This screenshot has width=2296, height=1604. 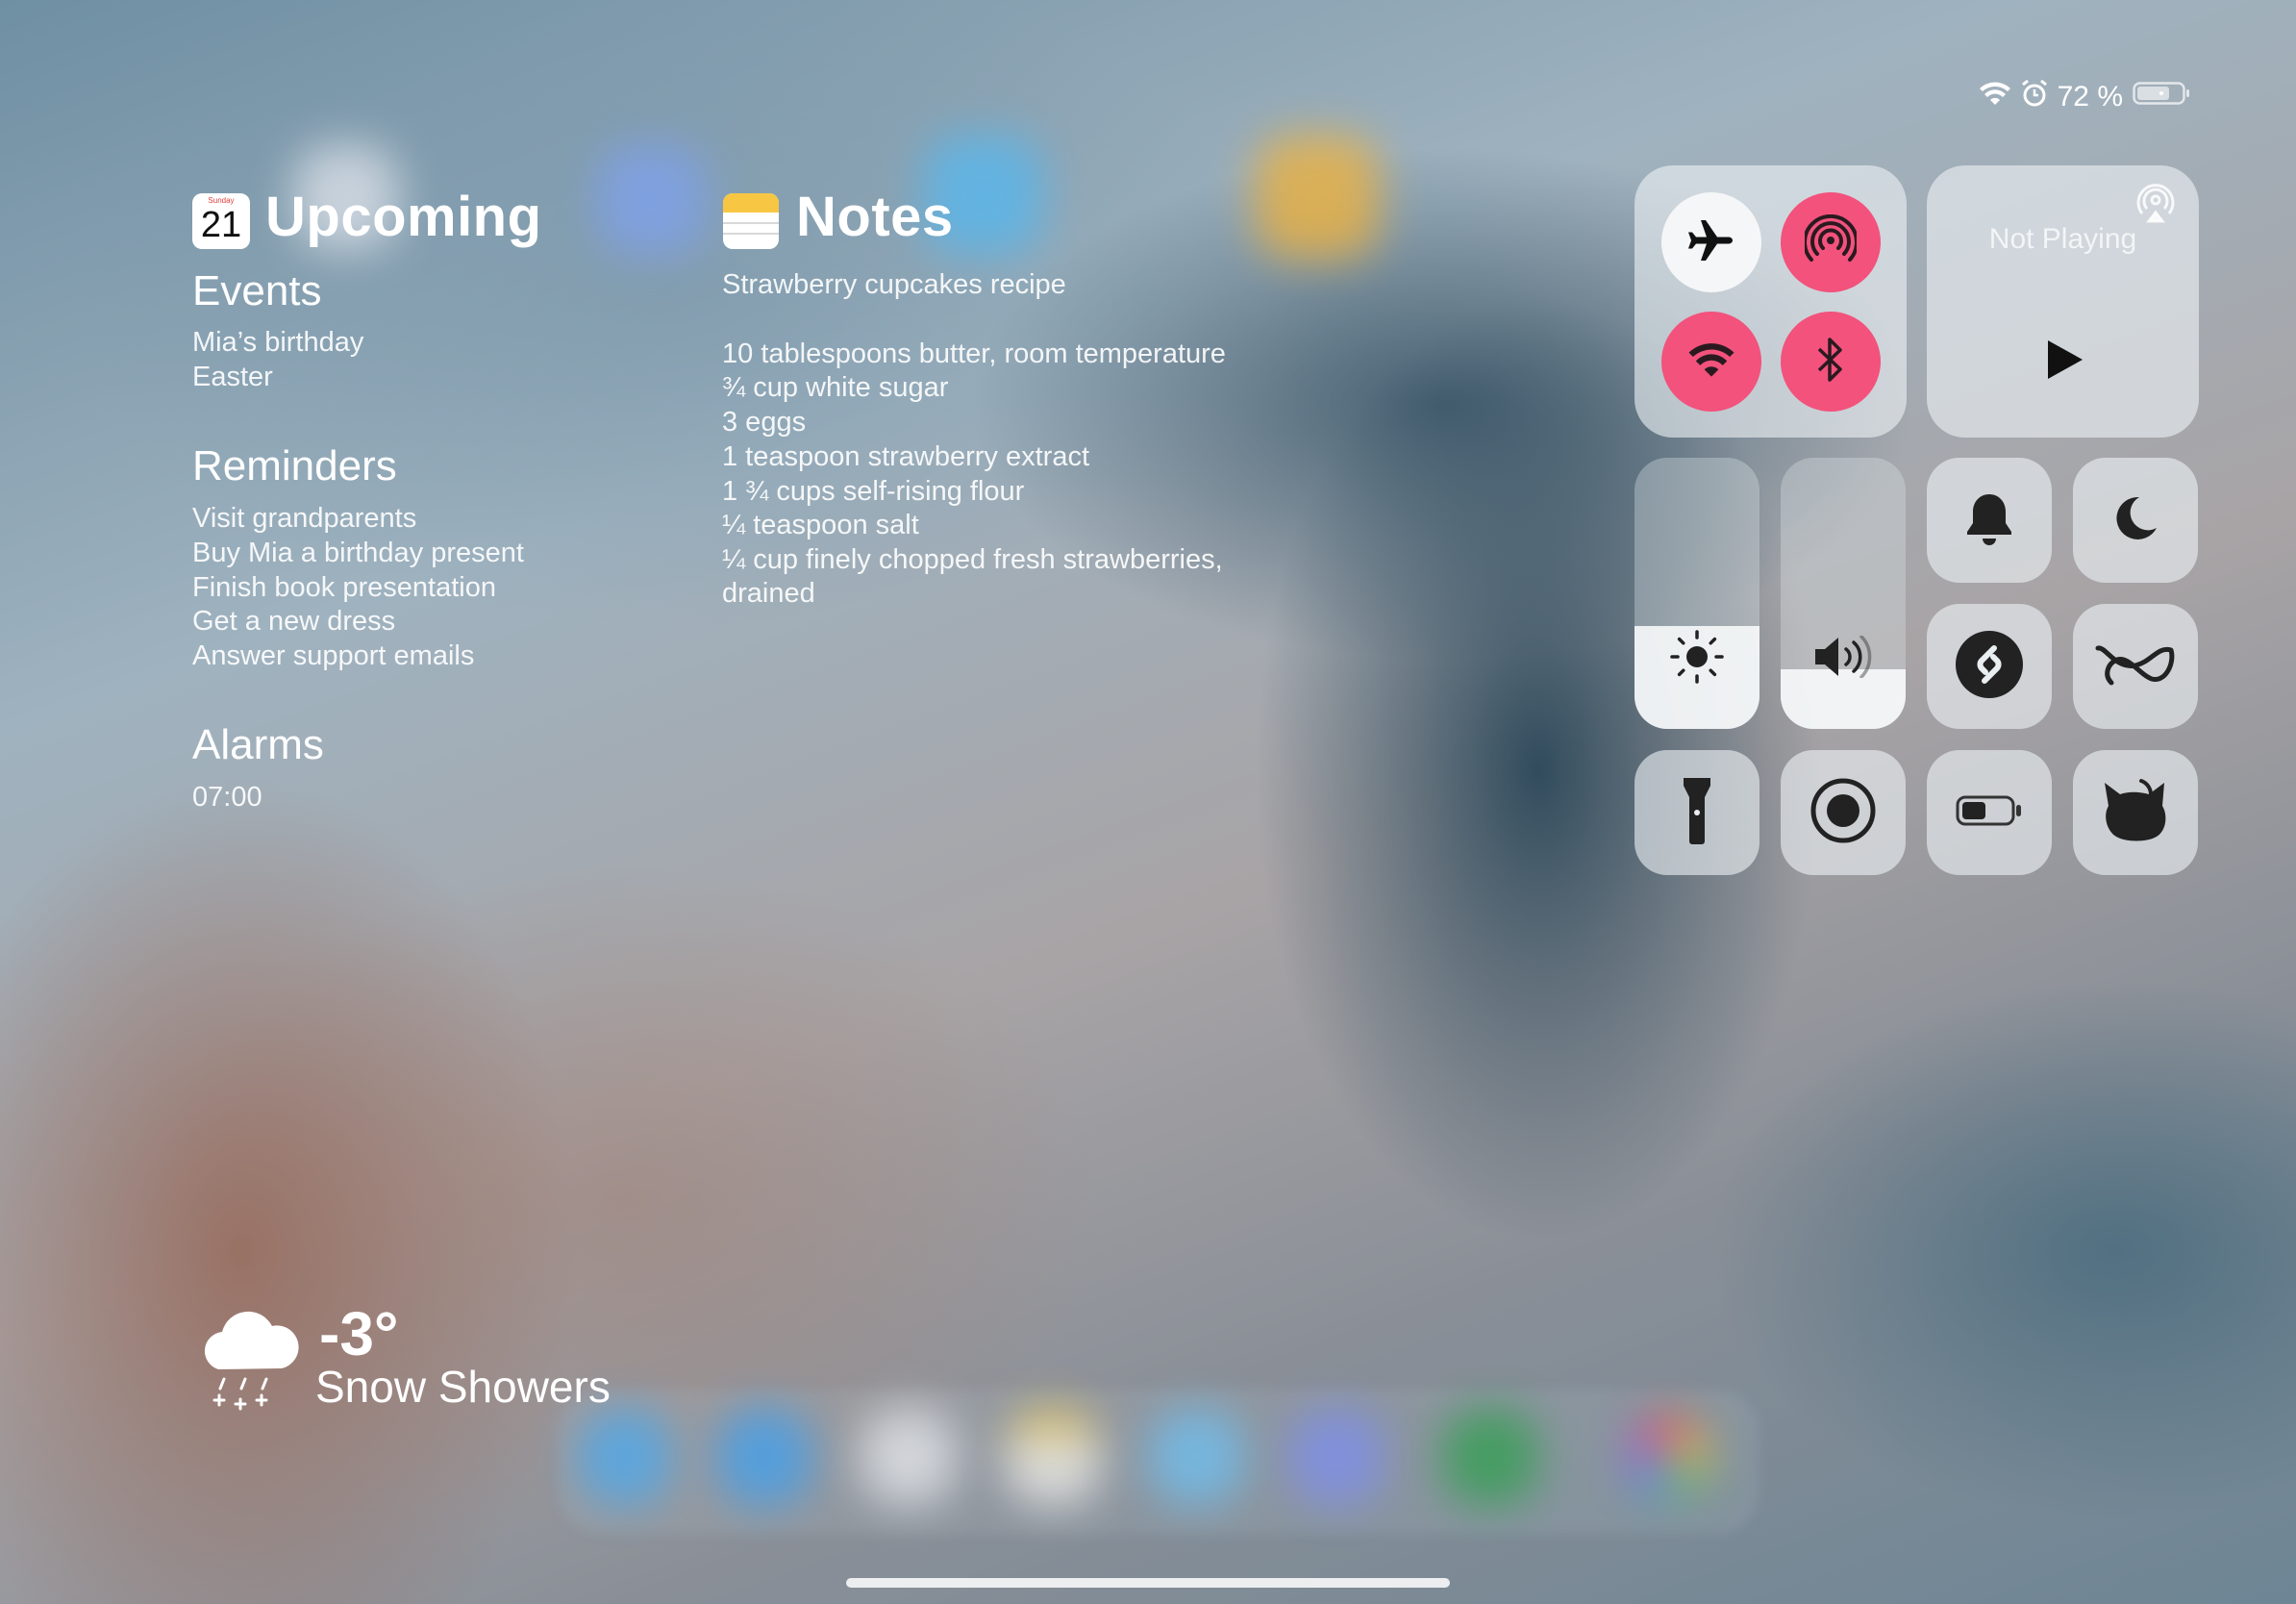 I want to click on infinity-ribbon-icon, so click(x=2135, y=666).